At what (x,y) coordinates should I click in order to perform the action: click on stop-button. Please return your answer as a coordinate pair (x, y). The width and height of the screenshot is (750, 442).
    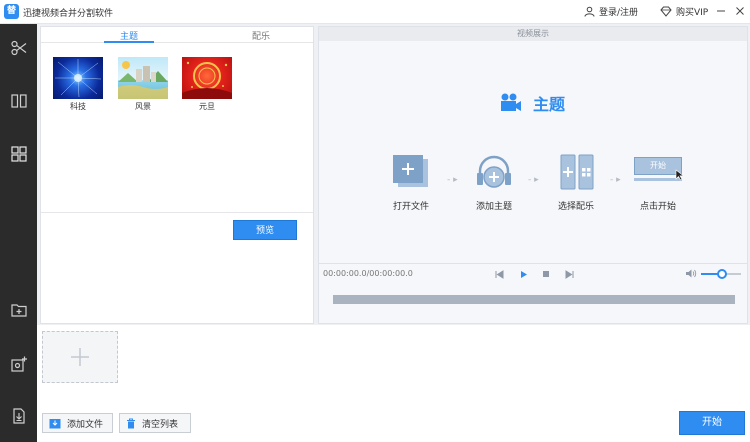
    Looking at the image, I should click on (546, 274).